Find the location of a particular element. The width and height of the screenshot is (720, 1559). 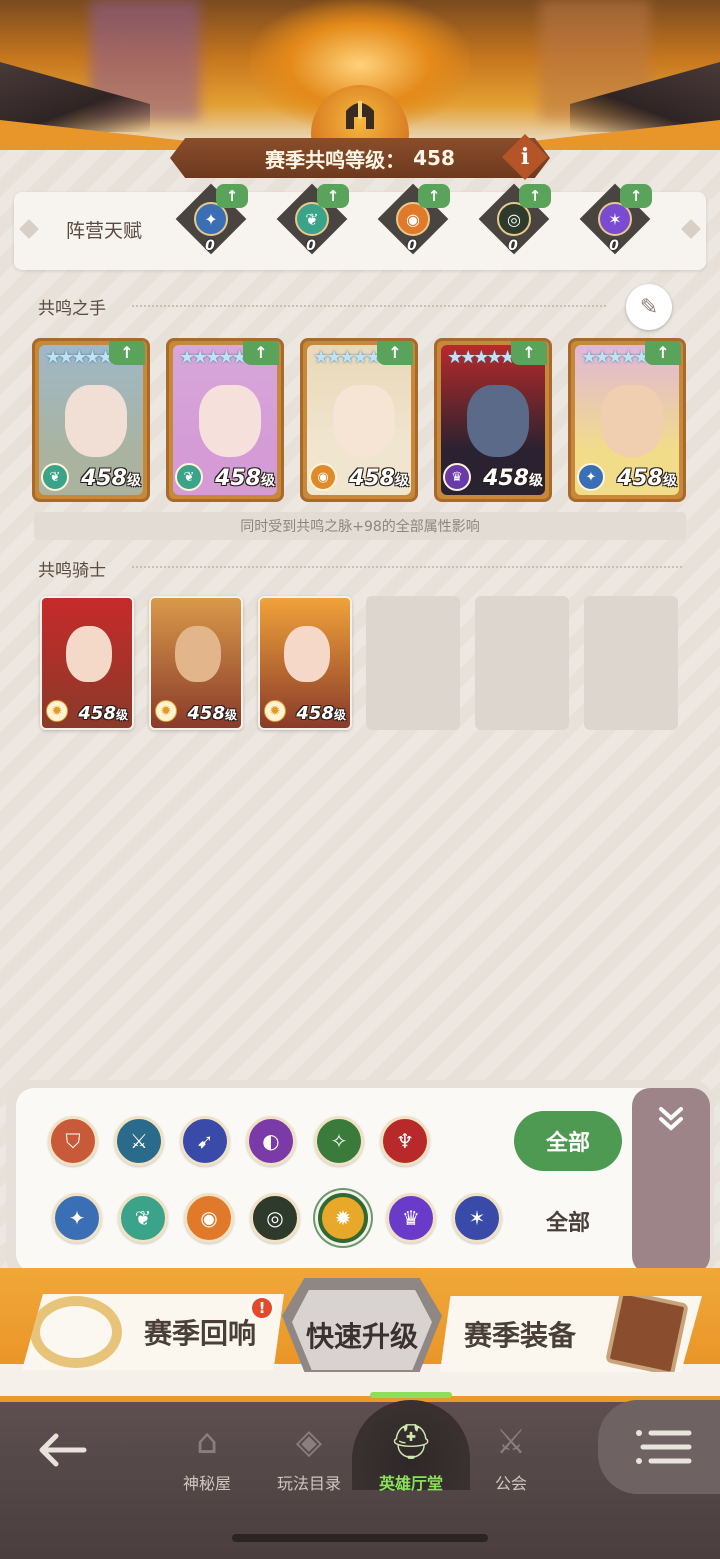

season-resonance-level: 赛季共鸣等级： 458 is located at coordinates (360, 158).